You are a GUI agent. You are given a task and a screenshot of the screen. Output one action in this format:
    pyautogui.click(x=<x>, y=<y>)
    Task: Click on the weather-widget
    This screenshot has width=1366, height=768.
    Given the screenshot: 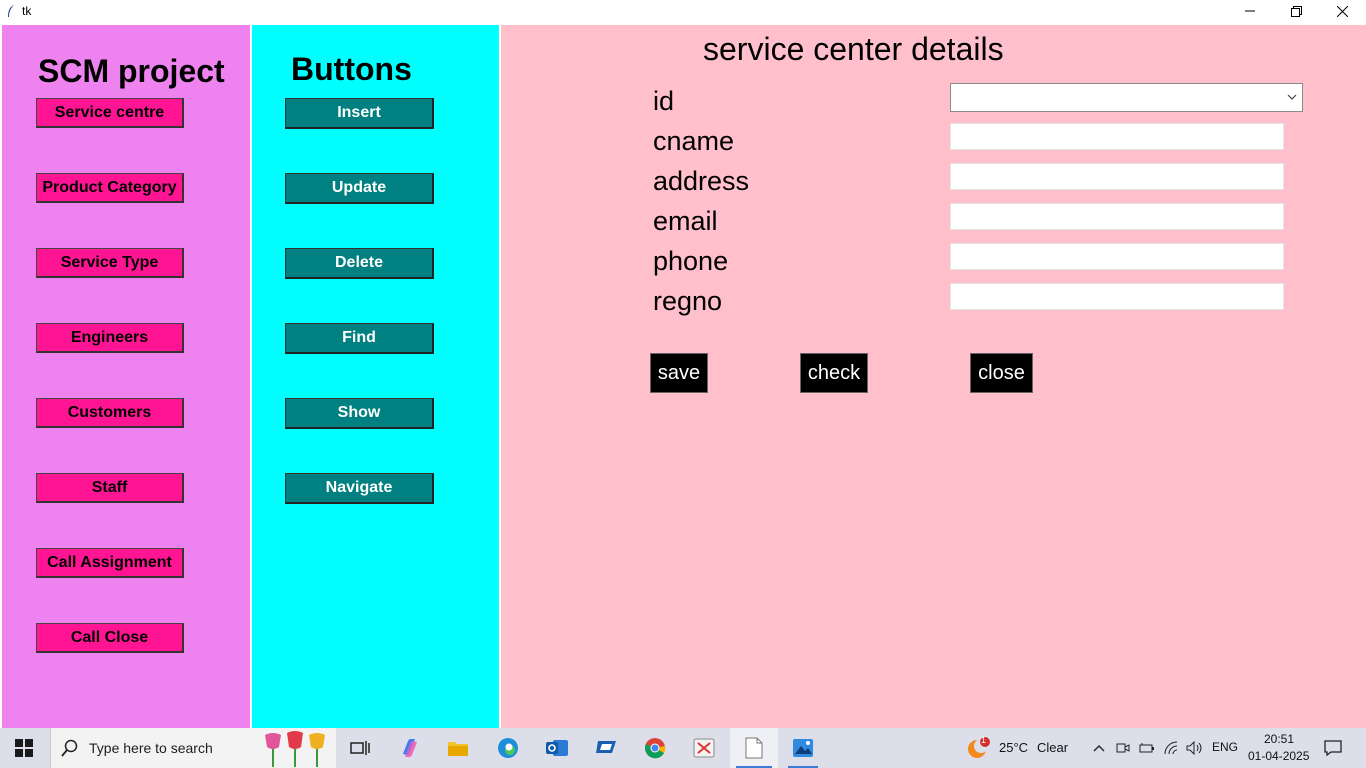 What is the action you would take?
    pyautogui.click(x=978, y=748)
    